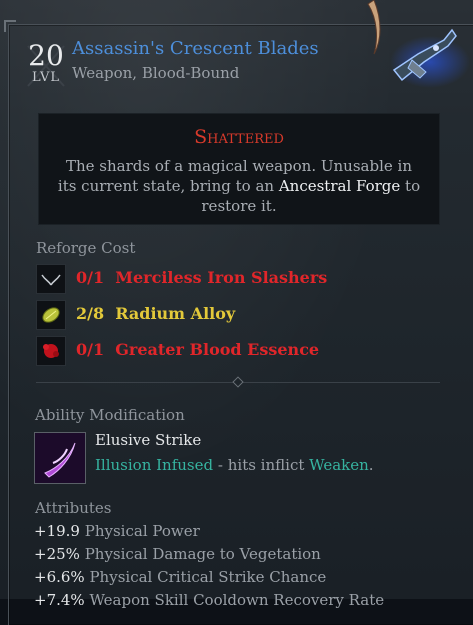 Image resolution: width=473 pixels, height=625 pixels. I want to click on iron-slashers-icon, so click(51, 279).